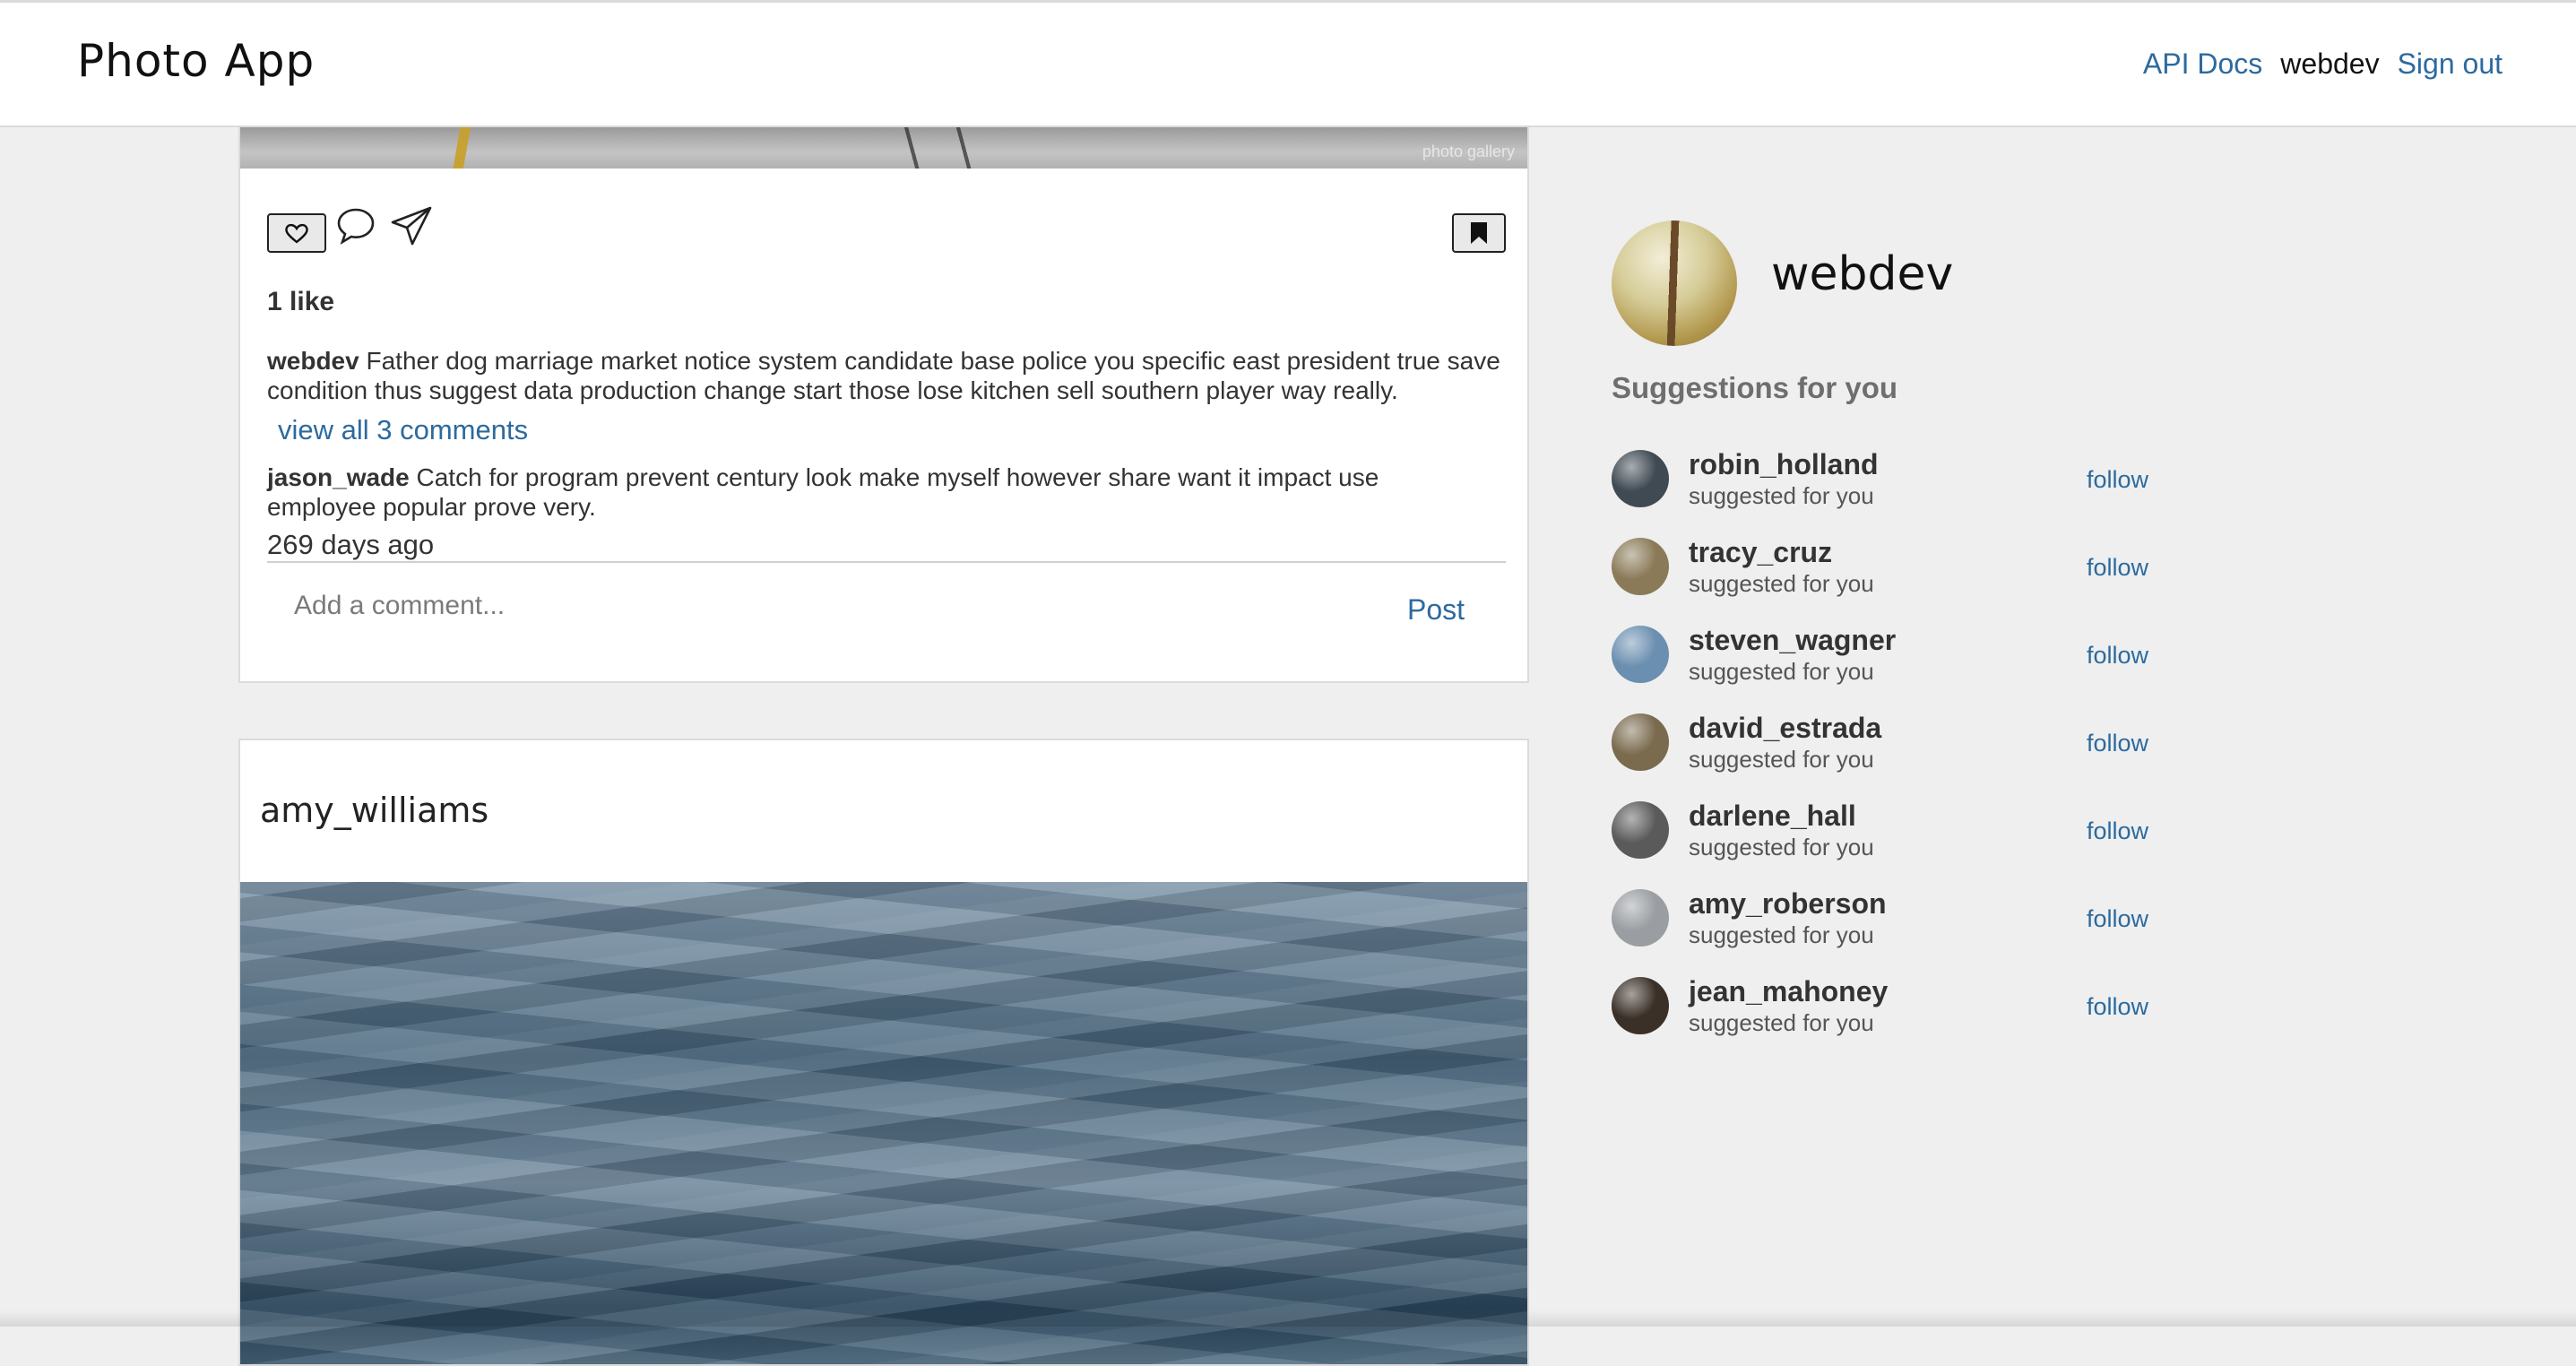 The image size is (2576, 1366). Describe the element at coordinates (374, 811) in the screenshot. I see `post-username: amy_williams` at that location.